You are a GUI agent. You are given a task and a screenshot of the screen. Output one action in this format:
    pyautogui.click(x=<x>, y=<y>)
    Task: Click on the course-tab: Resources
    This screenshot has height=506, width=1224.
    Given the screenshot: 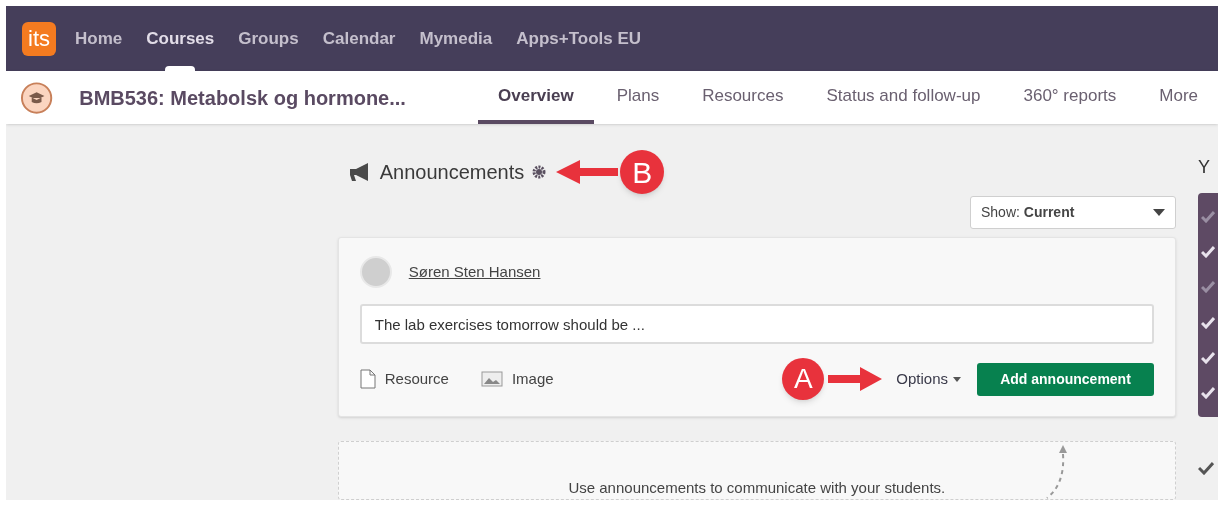 What is the action you would take?
    pyautogui.click(x=743, y=97)
    